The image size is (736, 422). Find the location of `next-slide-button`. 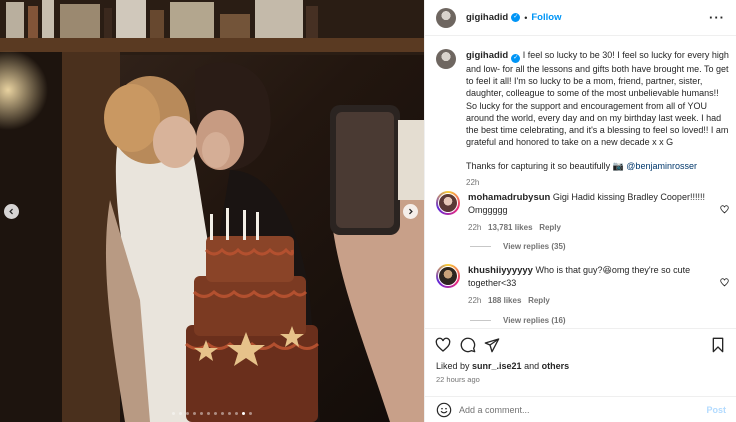

next-slide-button is located at coordinates (410, 211).